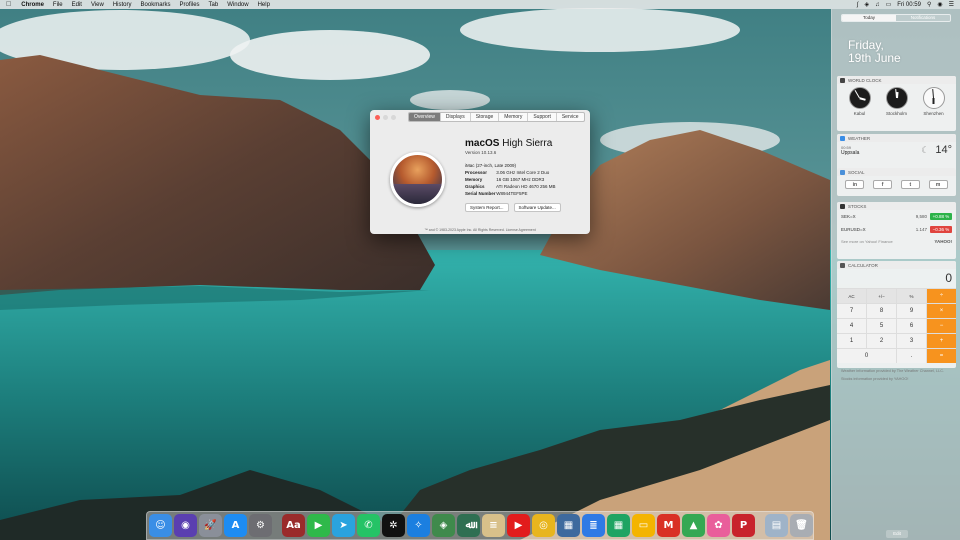 This screenshot has width=960, height=540. I want to click on youtube-icon: ▶, so click(518, 525).